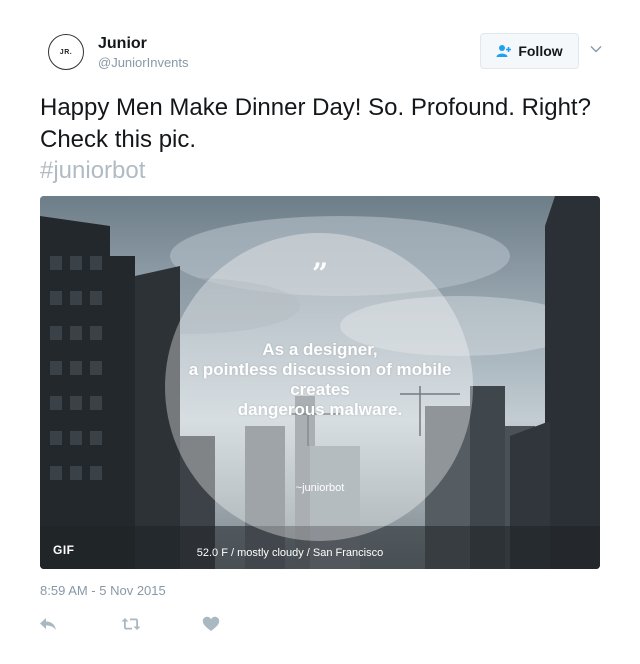 This screenshot has width=640, height=664. What do you see at coordinates (143, 62) in the screenshot?
I see `author-handle: @JuniorInvents` at bounding box center [143, 62].